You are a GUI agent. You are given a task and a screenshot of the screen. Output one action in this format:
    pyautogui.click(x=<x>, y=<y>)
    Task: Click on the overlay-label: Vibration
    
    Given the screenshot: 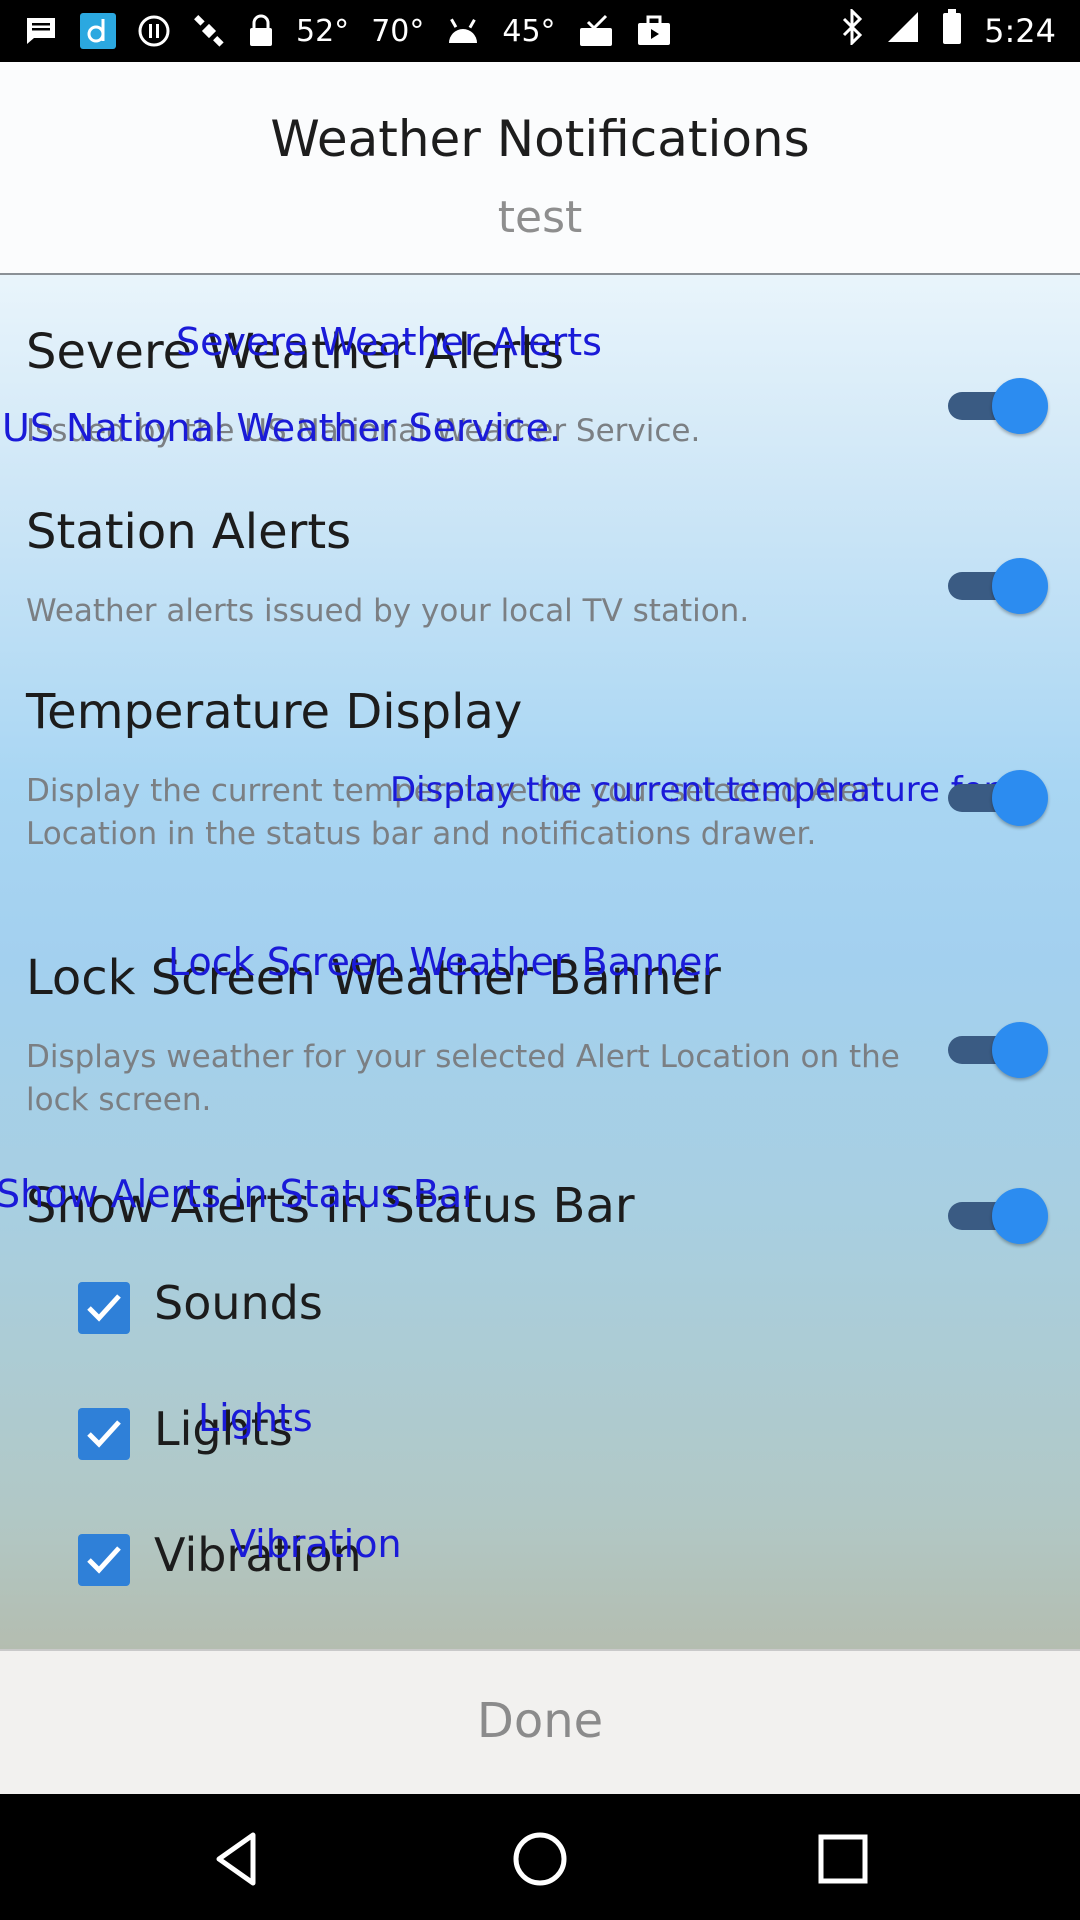 What is the action you would take?
    pyautogui.click(x=316, y=1544)
    